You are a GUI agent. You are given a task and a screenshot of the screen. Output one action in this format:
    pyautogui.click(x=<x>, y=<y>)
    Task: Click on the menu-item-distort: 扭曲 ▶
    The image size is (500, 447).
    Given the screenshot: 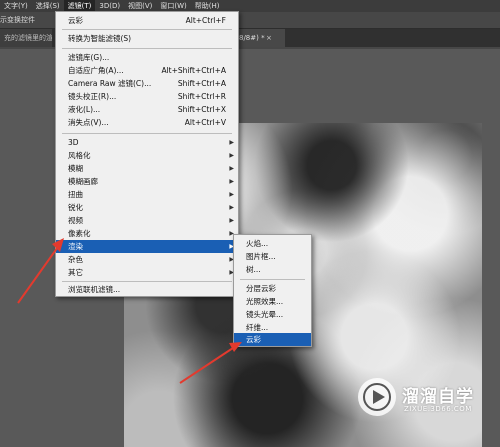 What is the action you would take?
    pyautogui.click(x=147, y=194)
    